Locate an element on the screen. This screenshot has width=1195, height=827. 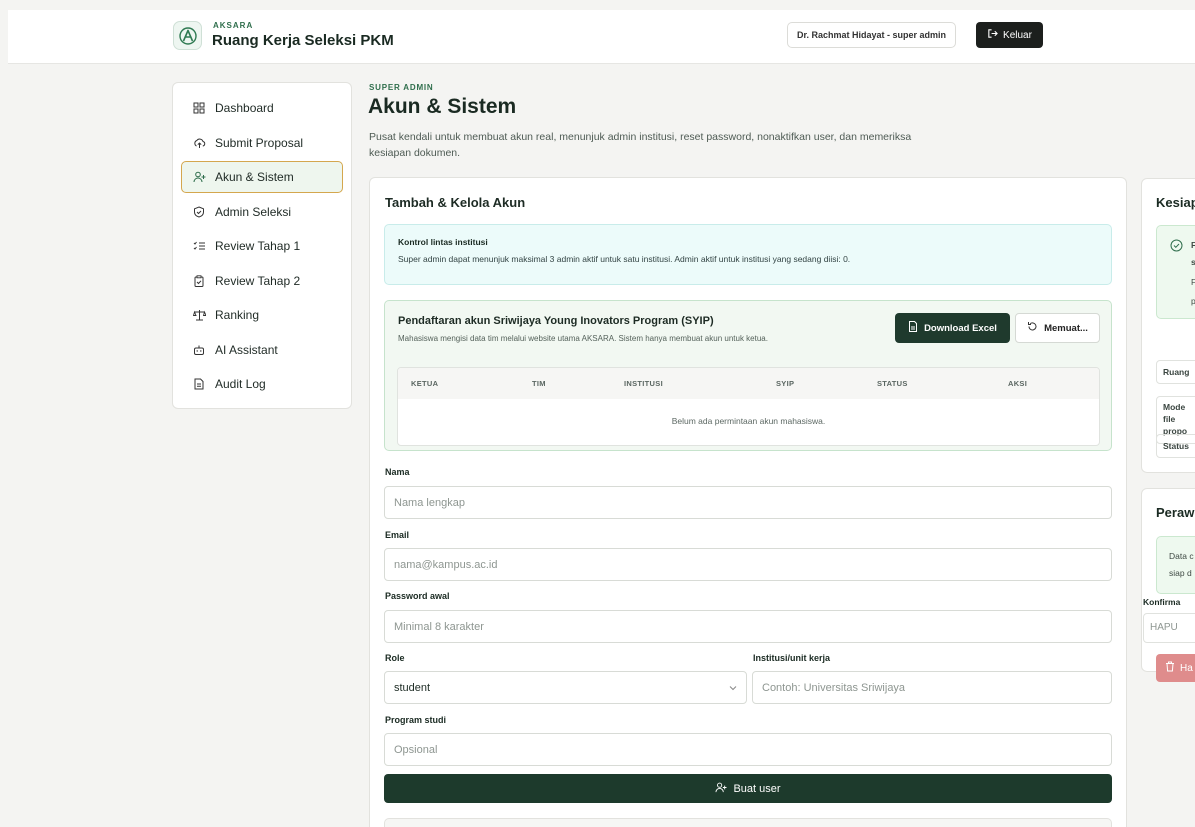
logout-icon is located at coordinates (992, 35).